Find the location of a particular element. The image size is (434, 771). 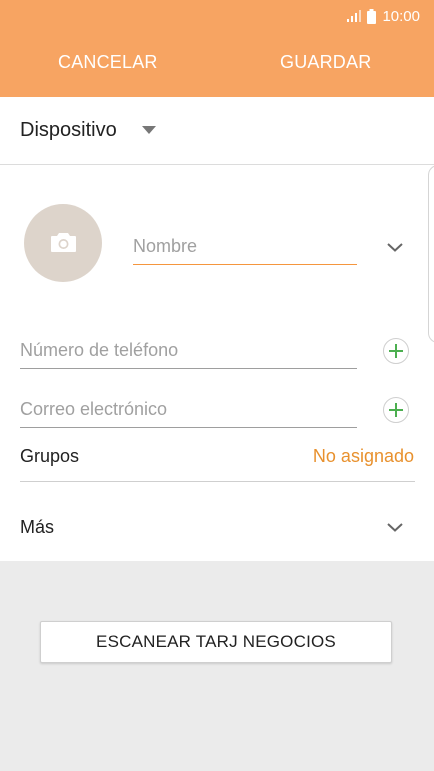

account-selector: Dispositivo is located at coordinates (217, 131).